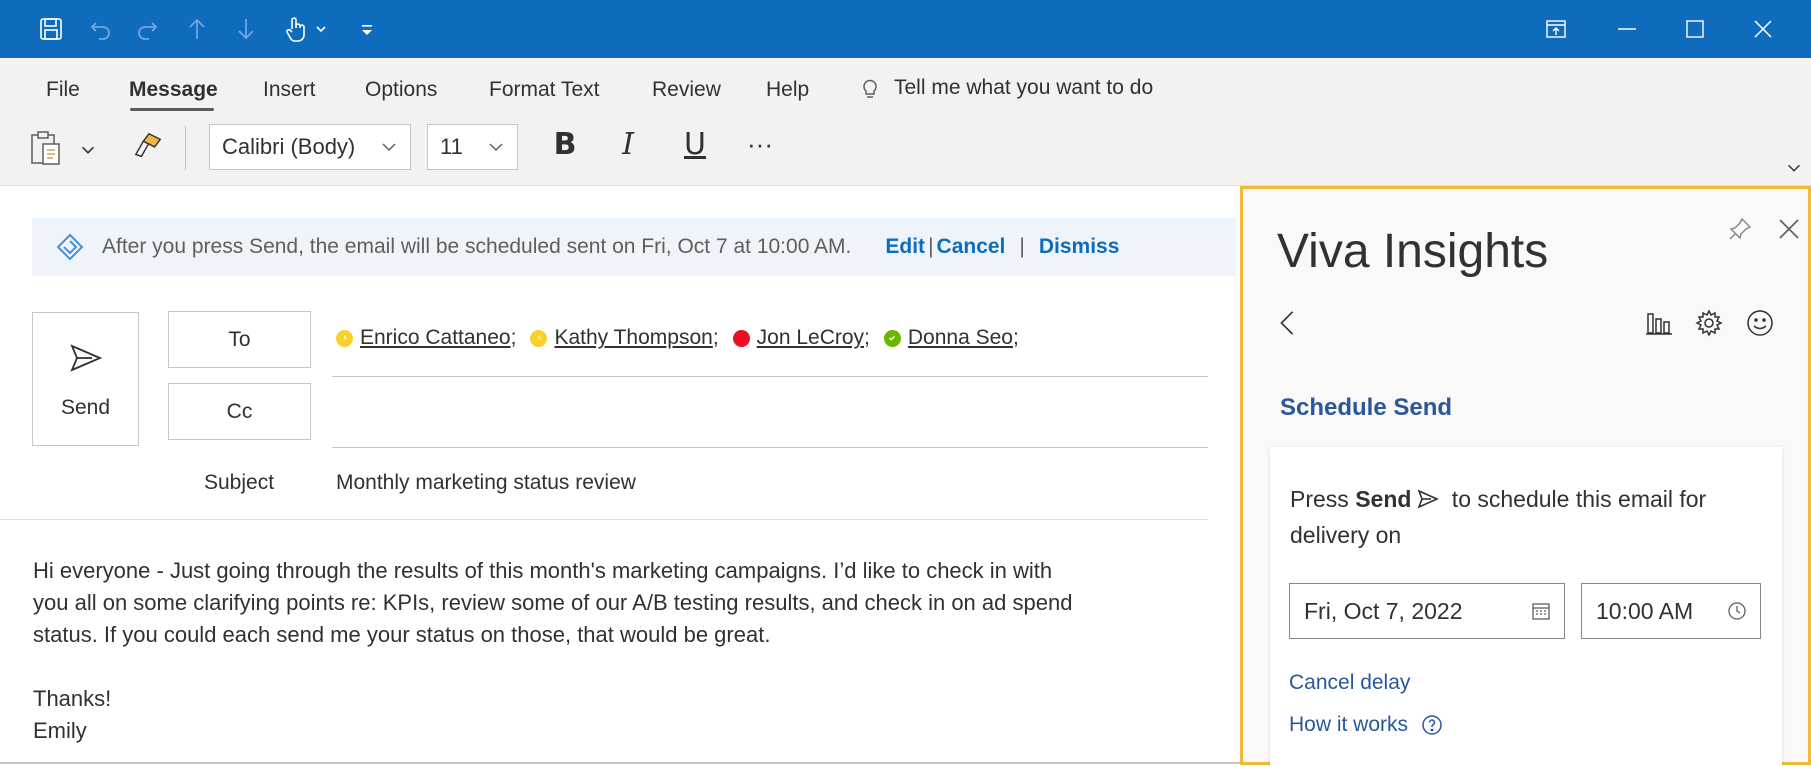  Describe the element at coordinates (197, 29) in the screenshot. I see `up-arrow-icon` at that location.